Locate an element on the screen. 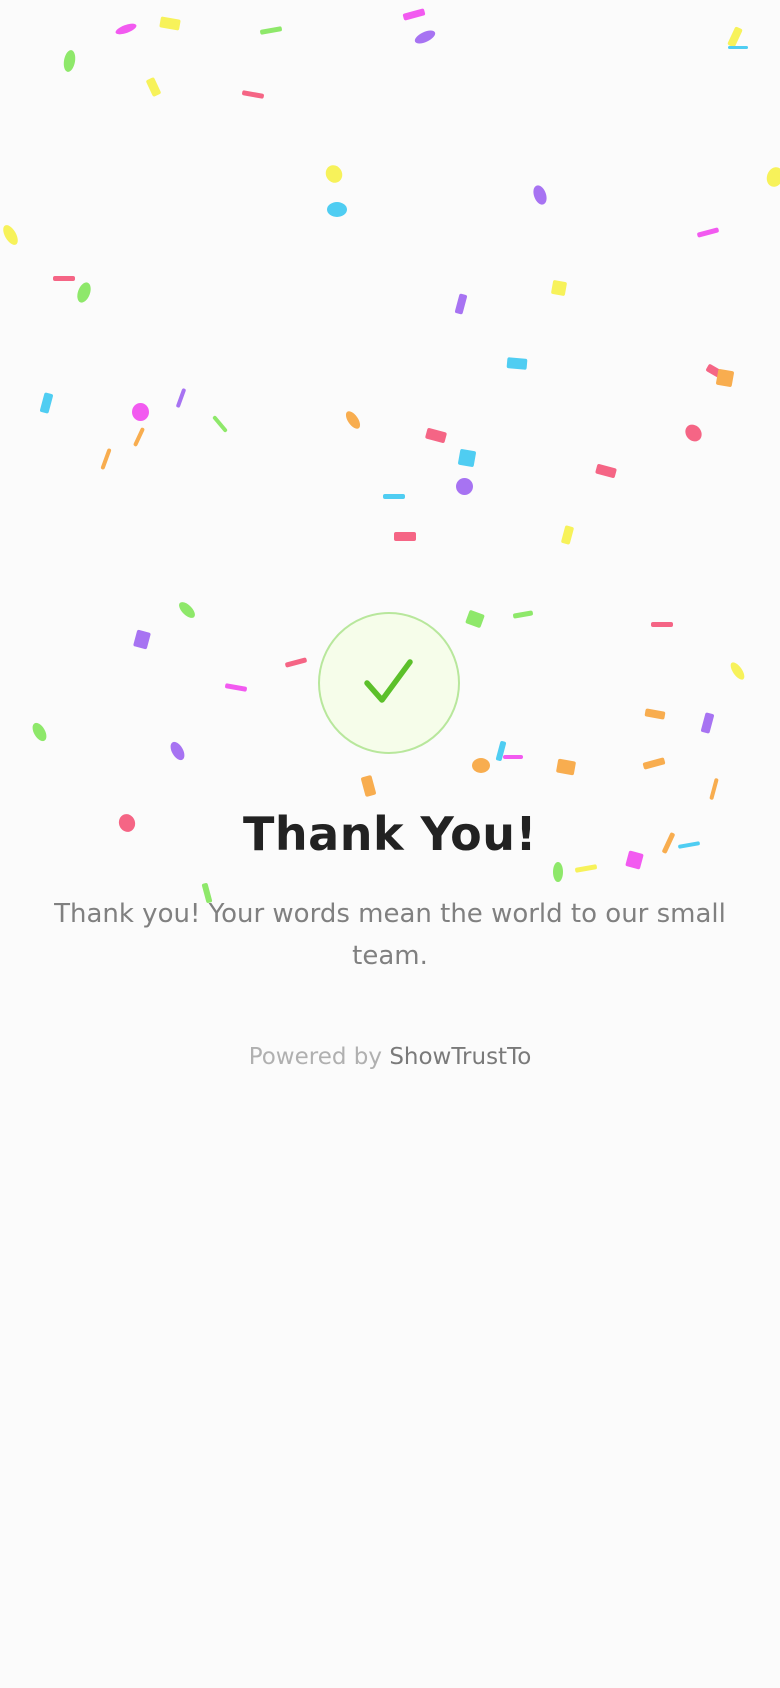  powered-by: Powered by ShowTrustTo is located at coordinates (390, 1057).